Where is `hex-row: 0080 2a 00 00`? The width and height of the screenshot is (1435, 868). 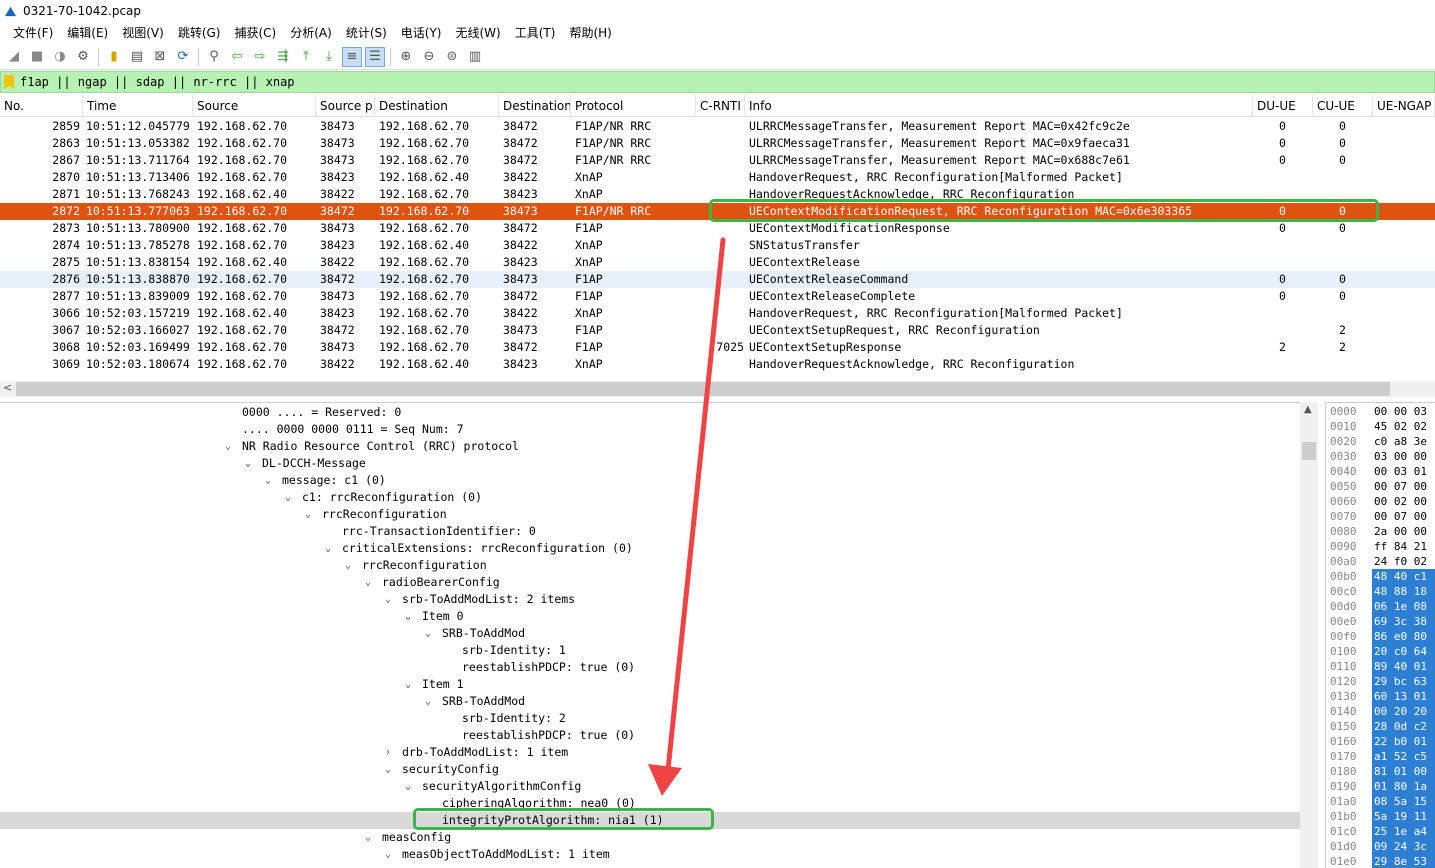
hex-row: 0080 2a 00 00 is located at coordinates (1380, 531).